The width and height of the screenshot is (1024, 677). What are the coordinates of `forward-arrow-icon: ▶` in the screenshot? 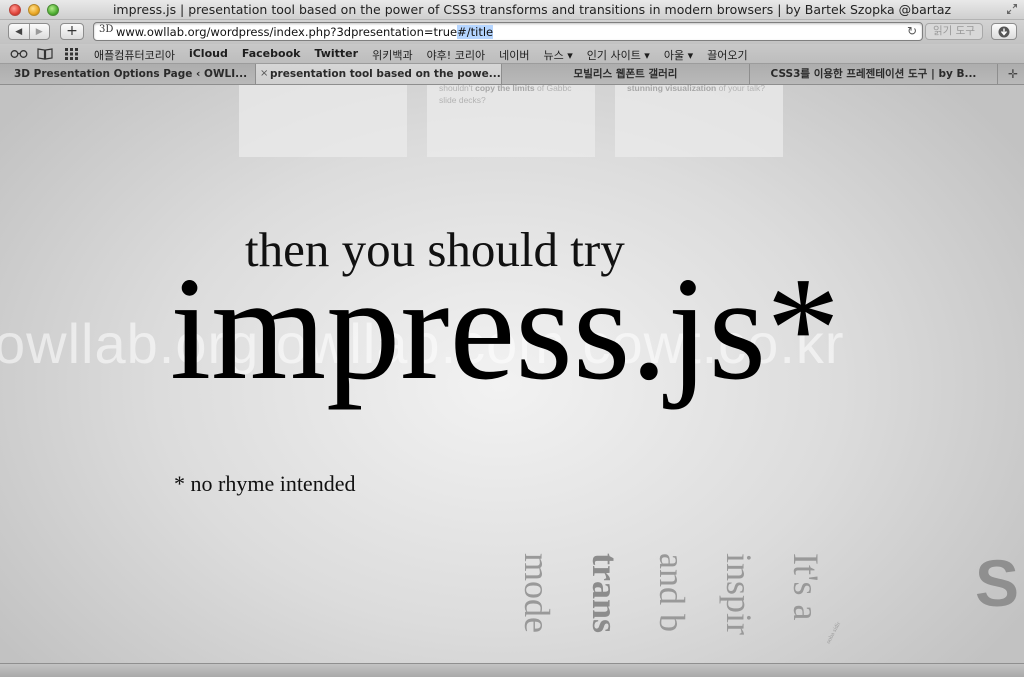 It's located at (39, 31).